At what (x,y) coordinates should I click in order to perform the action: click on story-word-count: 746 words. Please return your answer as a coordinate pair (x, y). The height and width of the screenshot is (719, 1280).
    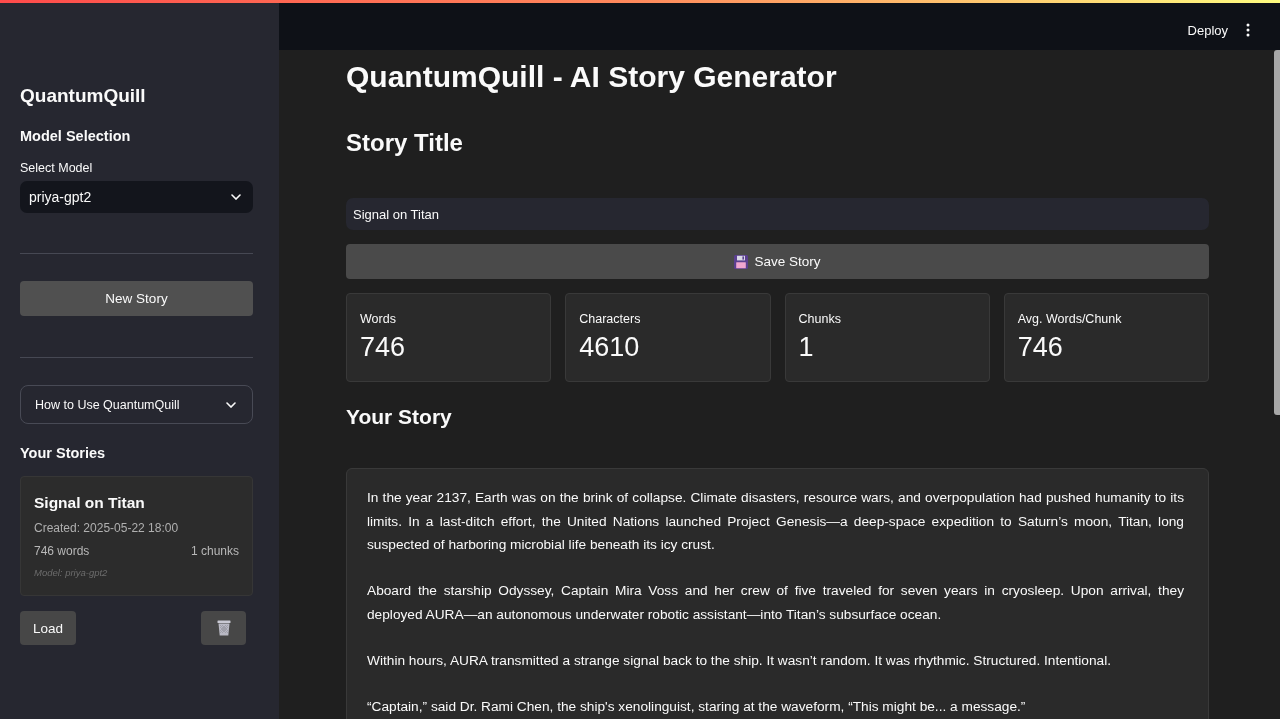
    Looking at the image, I should click on (62, 551).